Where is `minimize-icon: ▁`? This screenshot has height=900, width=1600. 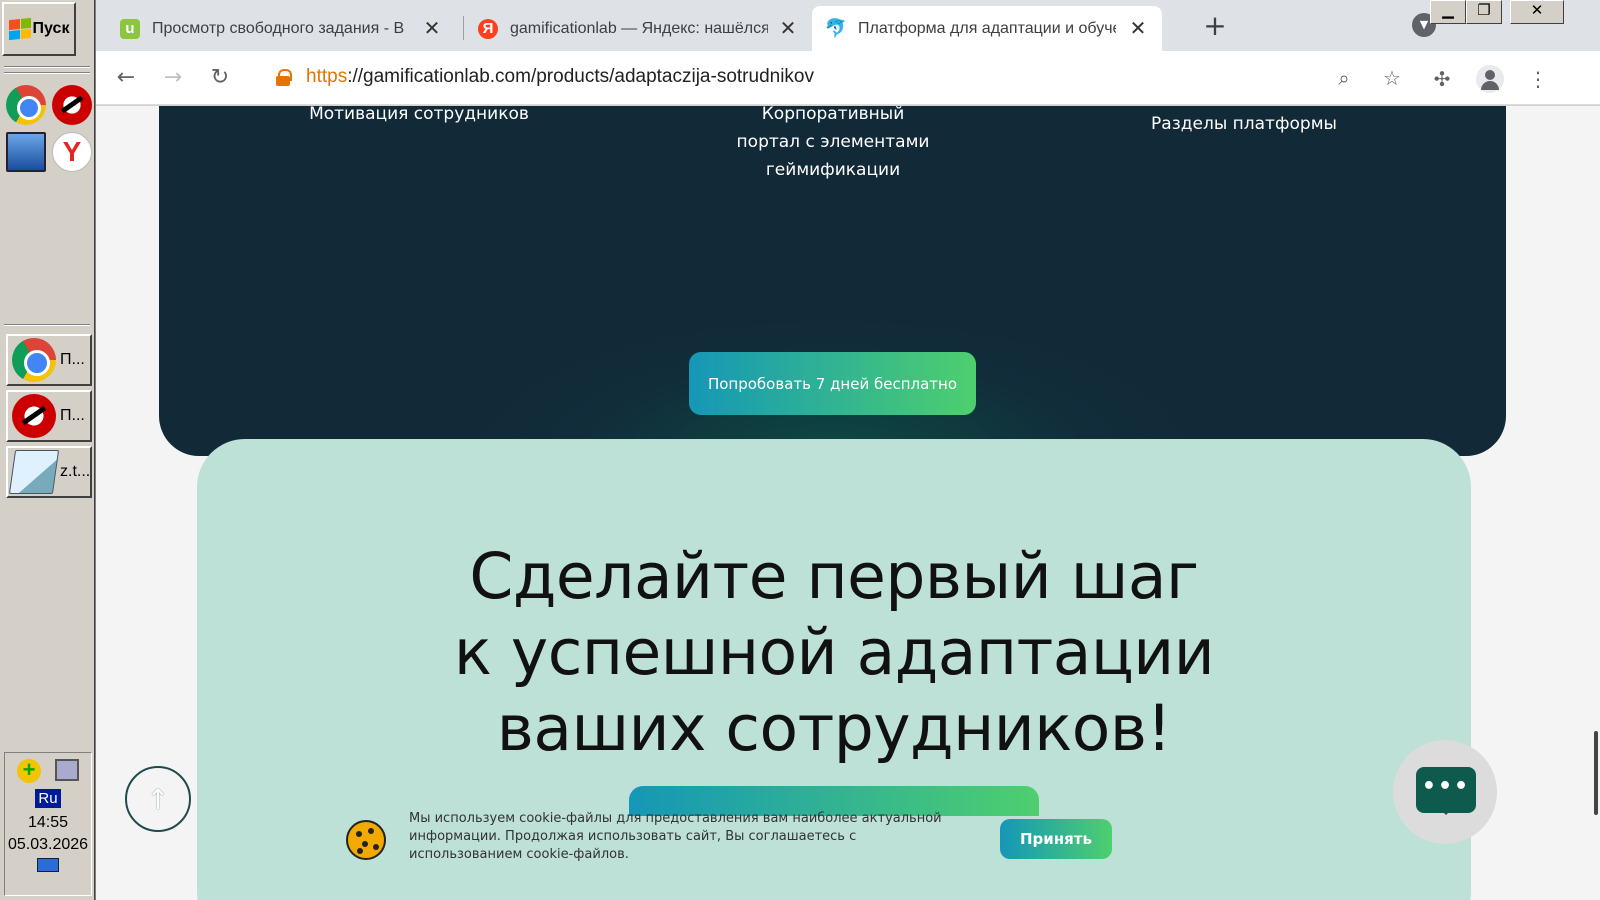
minimize-icon: ▁ is located at coordinates (1448, 12).